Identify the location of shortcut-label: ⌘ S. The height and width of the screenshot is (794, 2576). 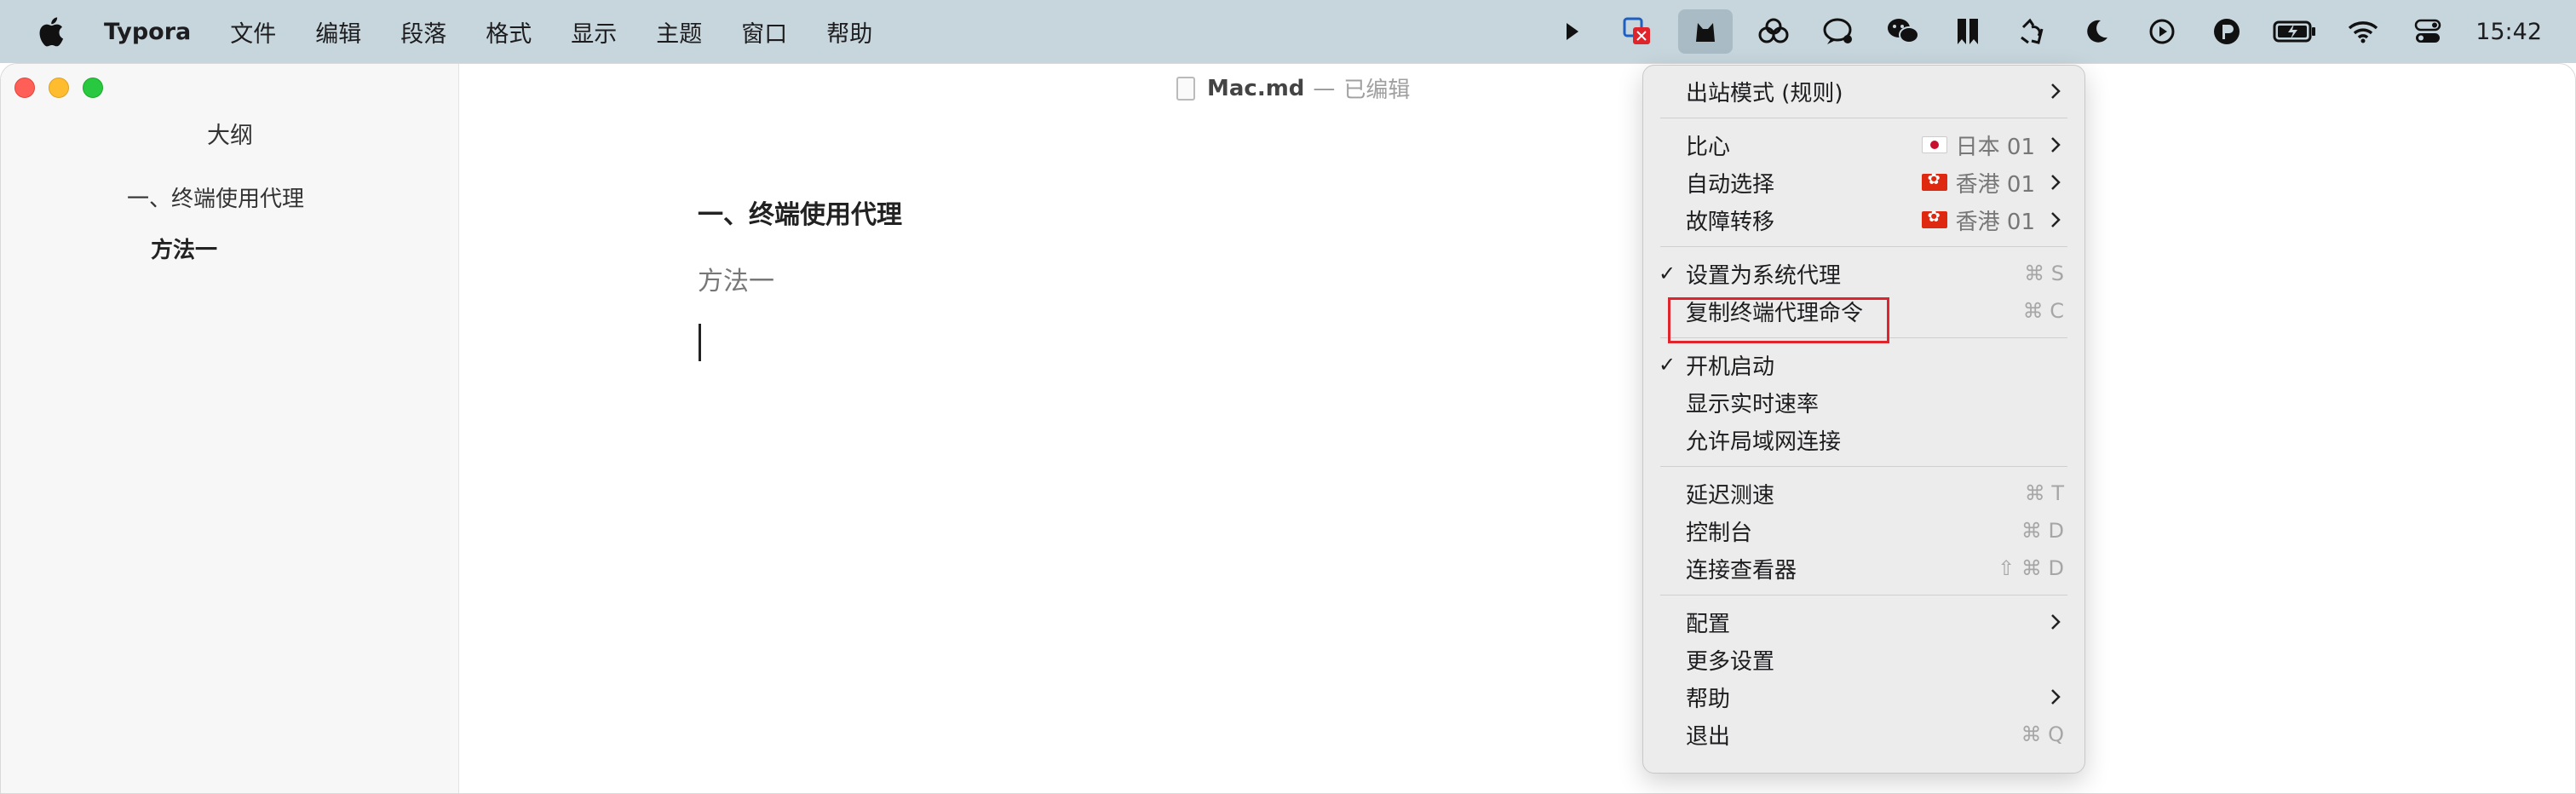
(2044, 273).